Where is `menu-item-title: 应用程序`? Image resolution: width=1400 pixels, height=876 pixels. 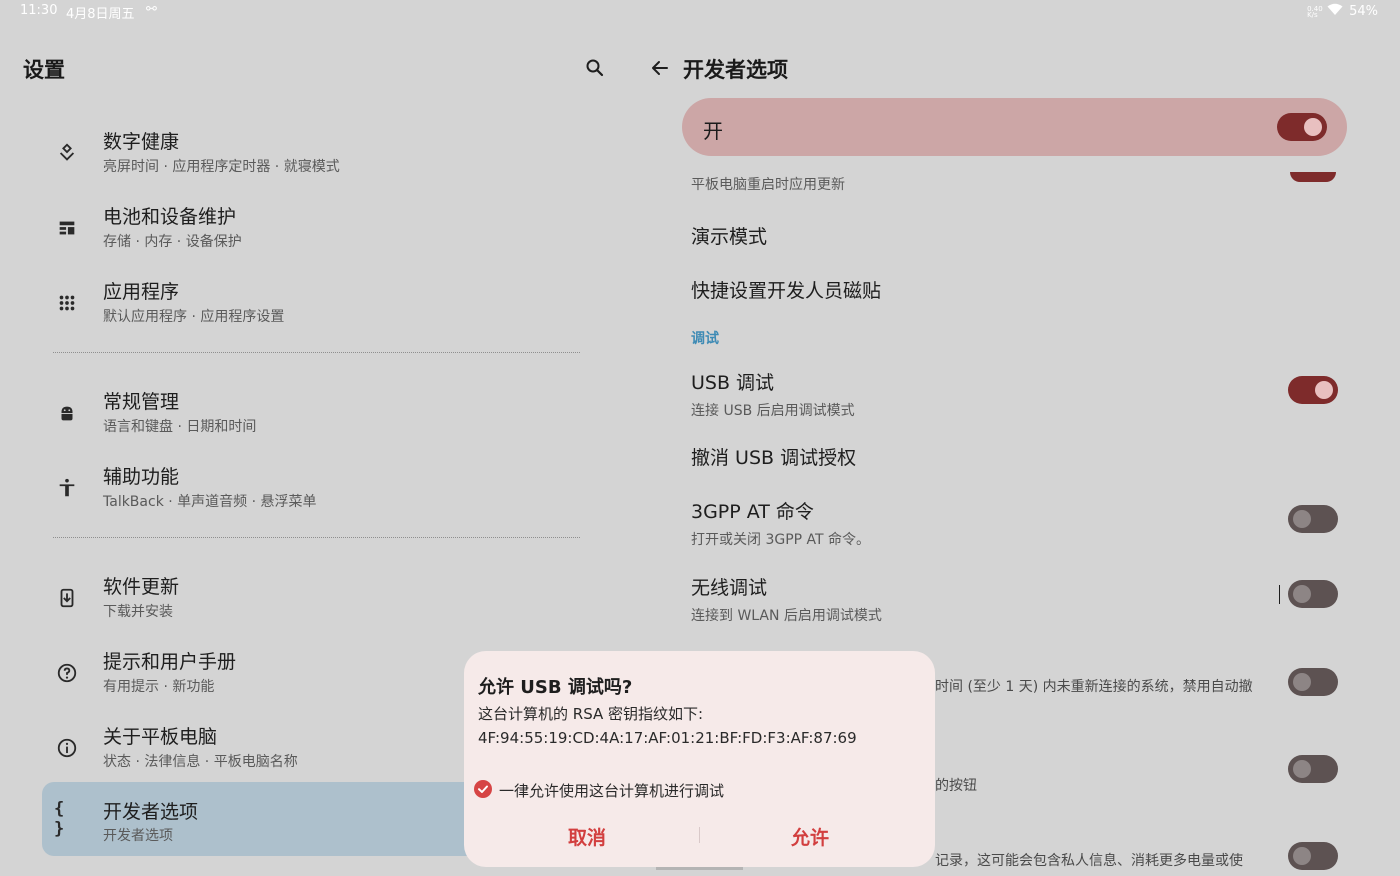 menu-item-title: 应用程序 is located at coordinates (141, 292).